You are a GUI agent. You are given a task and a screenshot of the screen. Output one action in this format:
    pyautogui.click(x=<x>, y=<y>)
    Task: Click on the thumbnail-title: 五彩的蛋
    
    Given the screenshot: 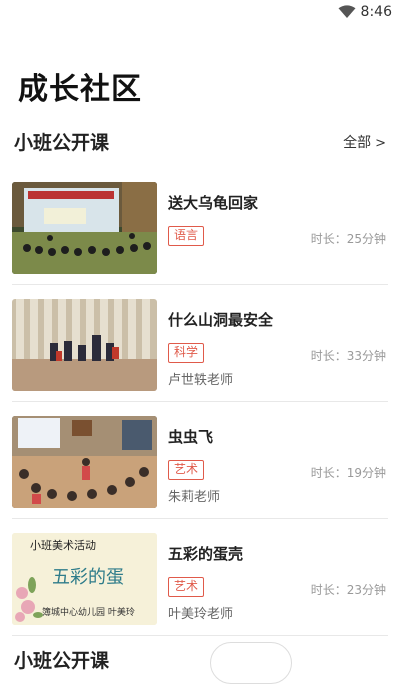 What is the action you would take?
    pyautogui.click(x=88, y=577)
    